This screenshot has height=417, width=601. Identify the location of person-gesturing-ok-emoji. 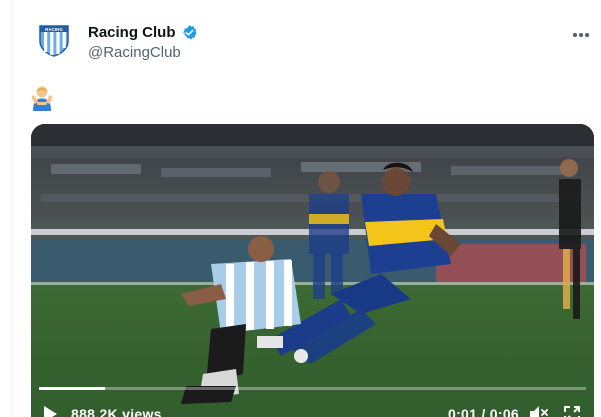
(42, 98).